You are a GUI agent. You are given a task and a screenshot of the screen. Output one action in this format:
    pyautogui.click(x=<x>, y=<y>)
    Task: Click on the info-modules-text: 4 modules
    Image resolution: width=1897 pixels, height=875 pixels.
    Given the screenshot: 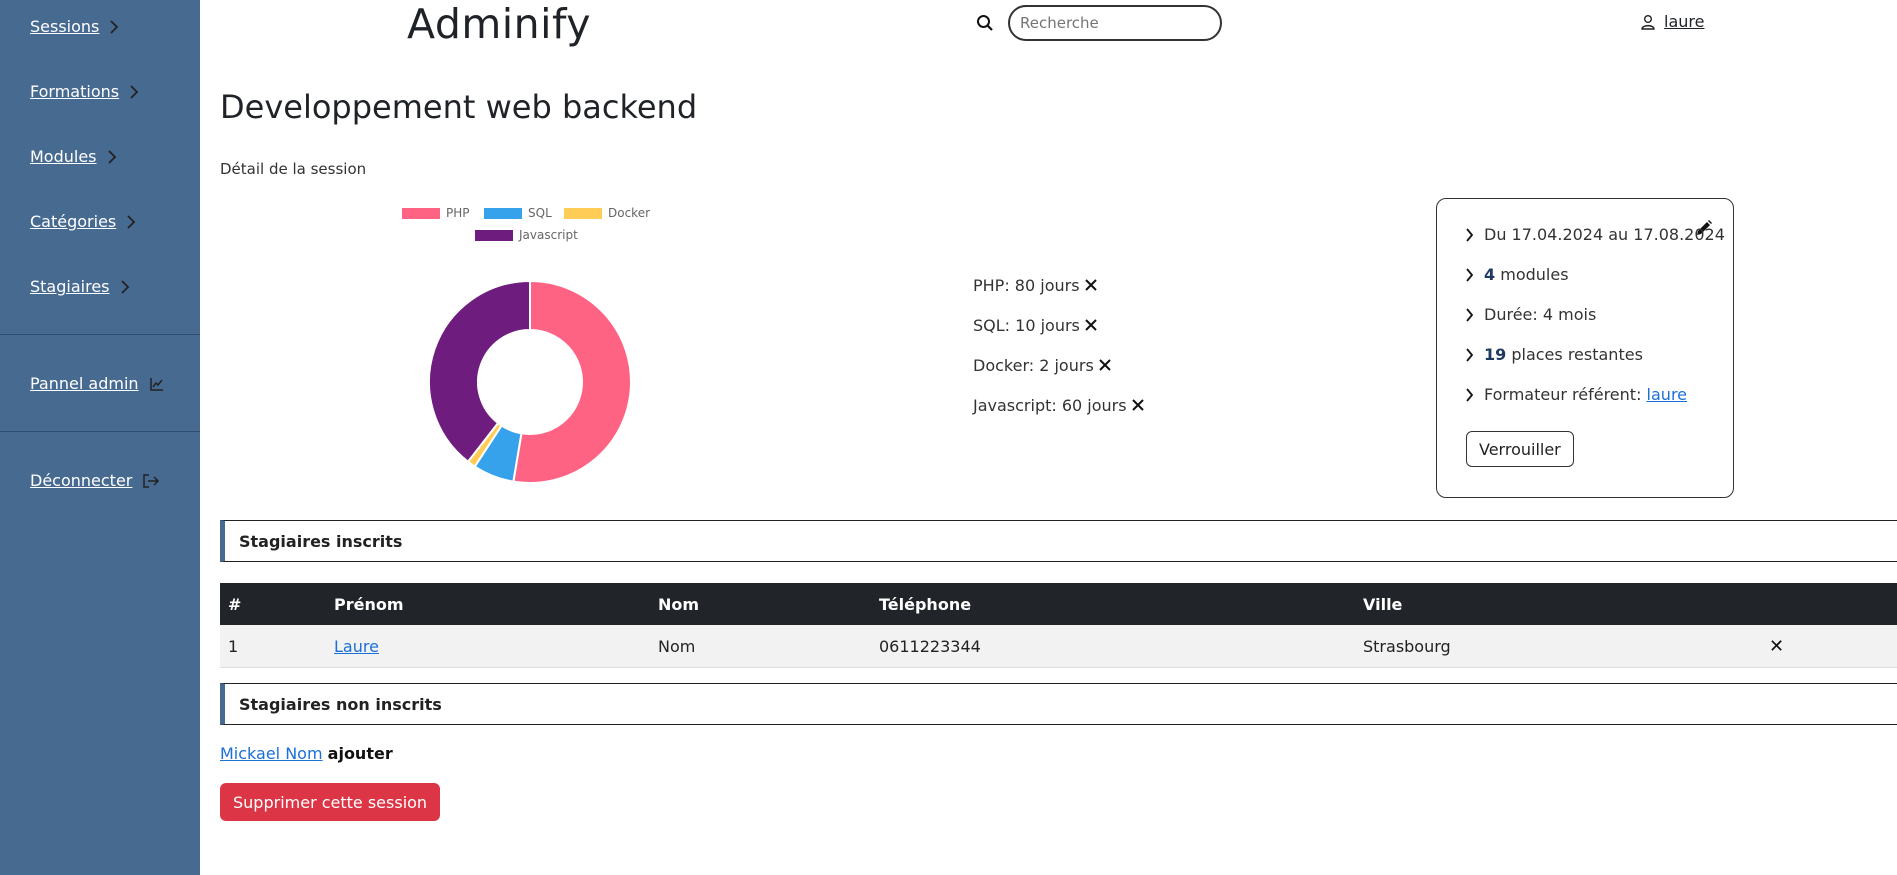 What is the action you would take?
    pyautogui.click(x=1526, y=274)
    